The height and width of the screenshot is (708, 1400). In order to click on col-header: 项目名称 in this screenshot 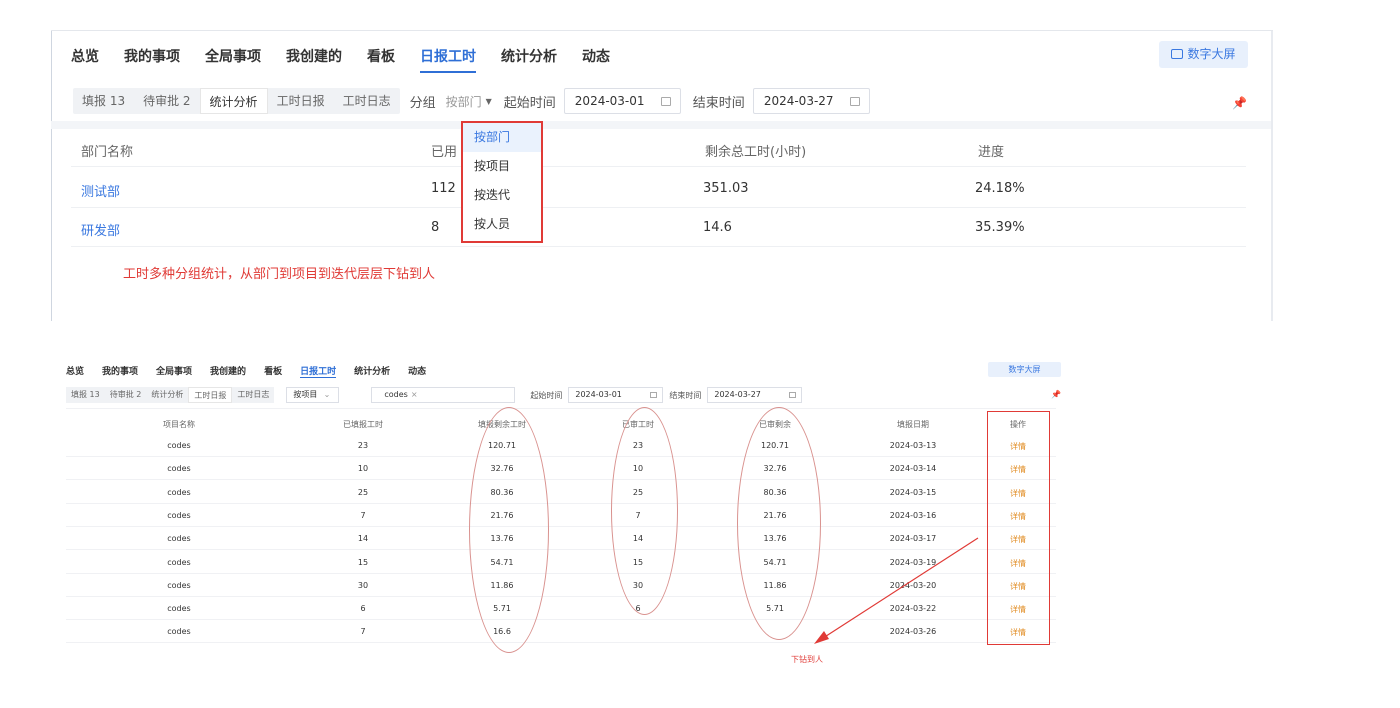, I will do `click(179, 424)`.